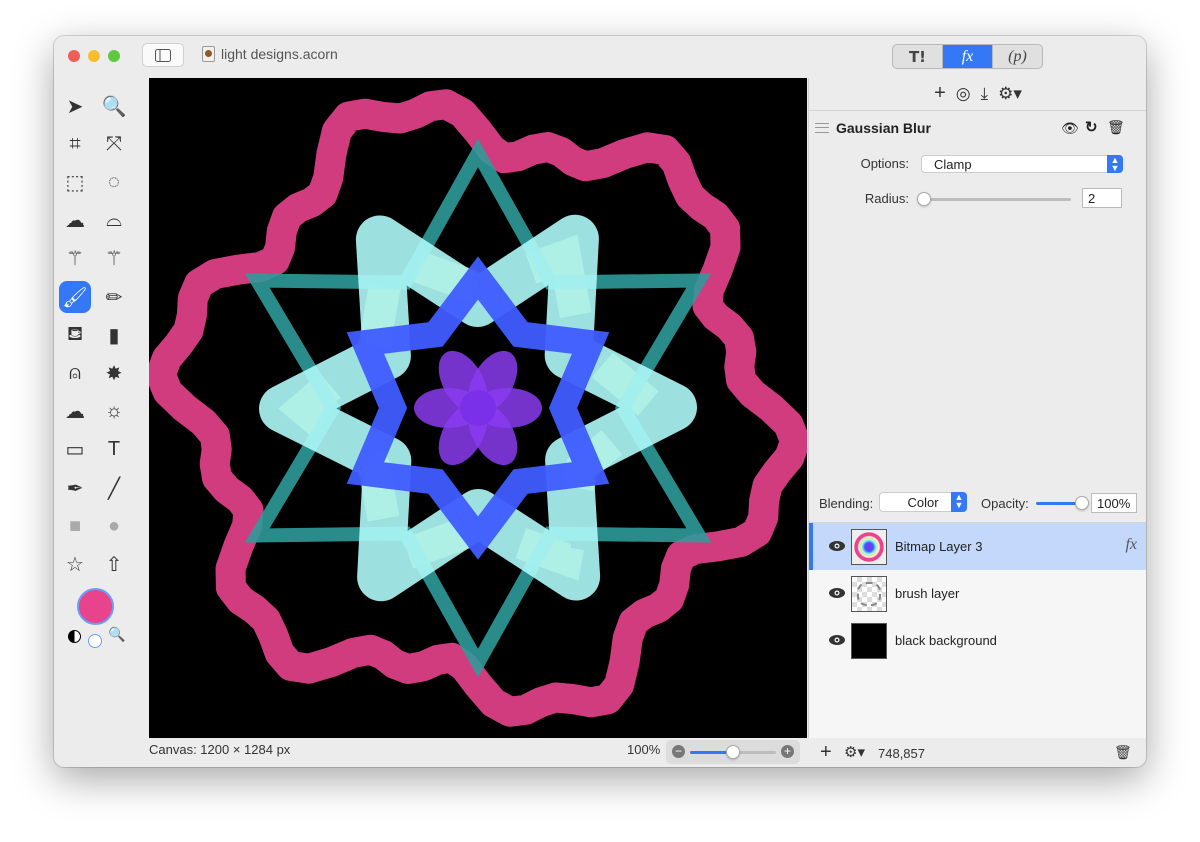 The image size is (1200, 842). I want to click on tool-crop: ⌗, so click(75, 144).